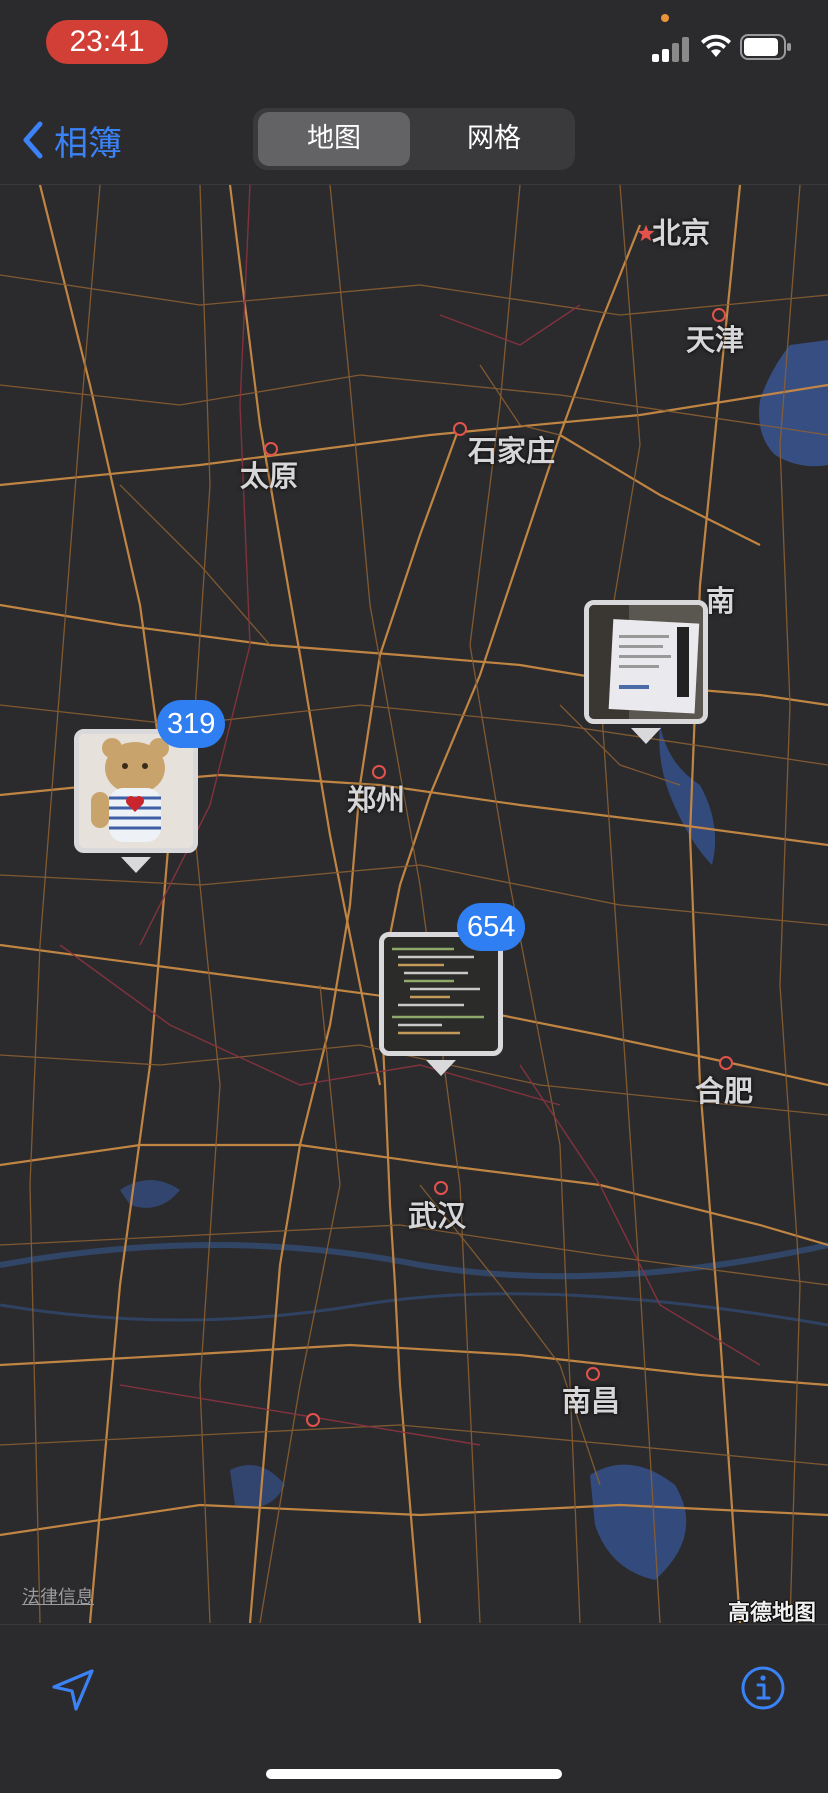  Describe the element at coordinates (512, 451) in the screenshot. I see `city-label-shijiazhuang: 石家庄` at that location.